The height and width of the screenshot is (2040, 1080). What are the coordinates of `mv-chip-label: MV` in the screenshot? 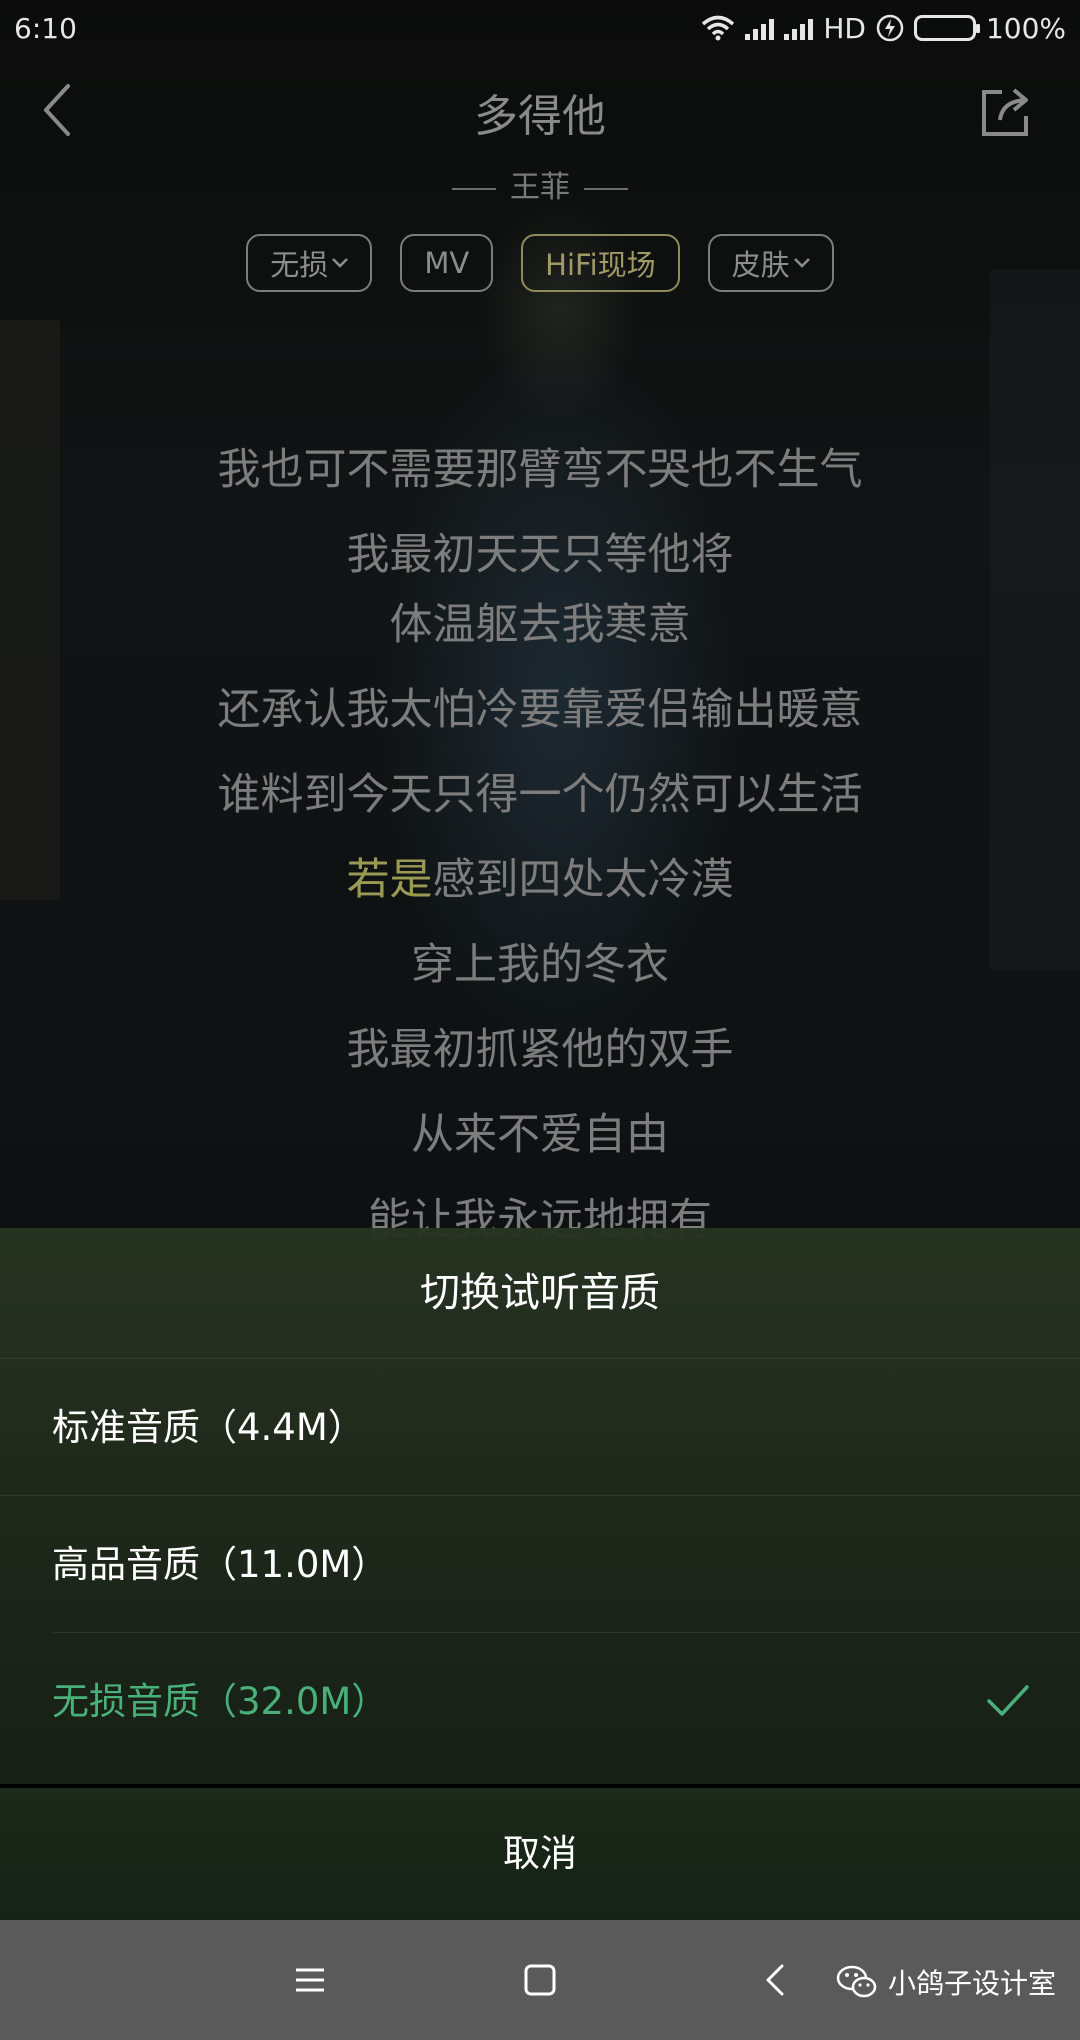 It's located at (447, 263).